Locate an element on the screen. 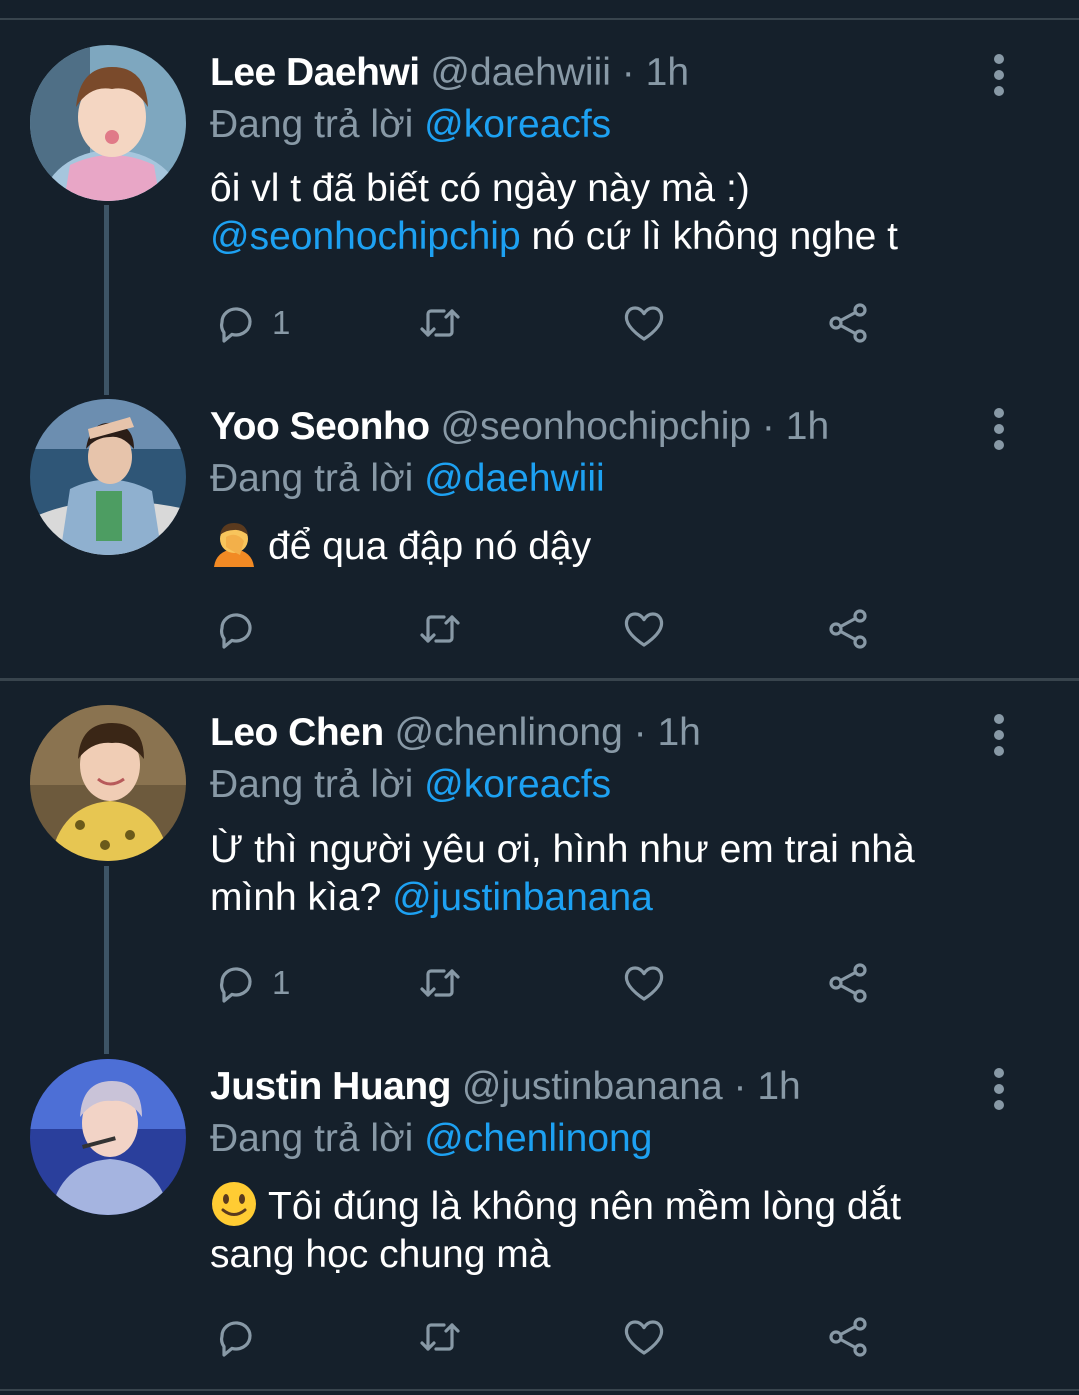  tweet-text-line: @seonhochipchip nó cứ lì không nghe t is located at coordinates (610, 237).